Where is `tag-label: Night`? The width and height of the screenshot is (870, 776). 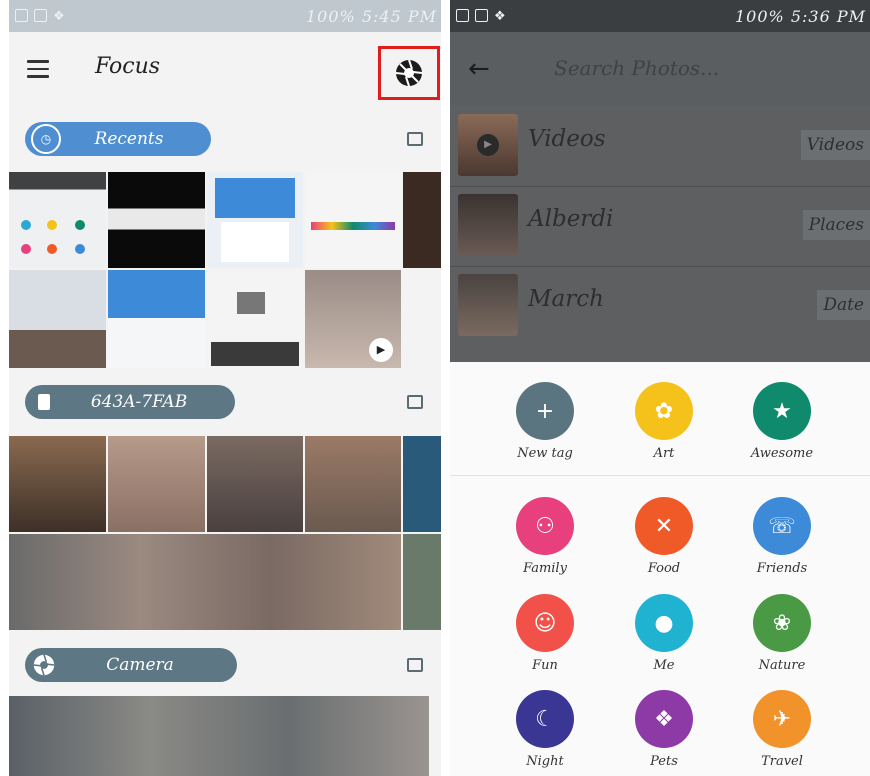 tag-label: Night is located at coordinates (545, 761).